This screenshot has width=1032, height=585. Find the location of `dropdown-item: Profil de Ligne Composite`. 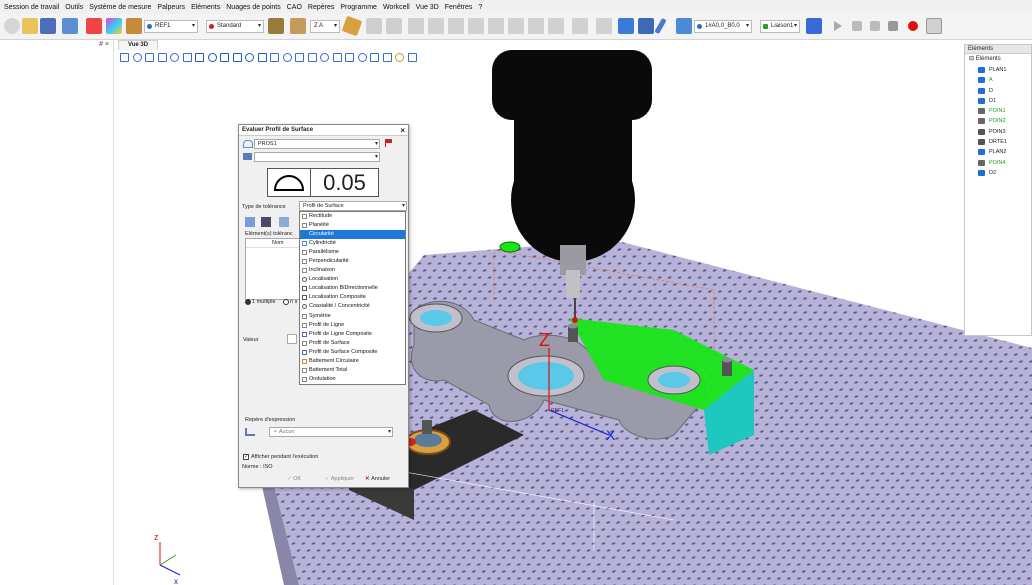

dropdown-item: Profil de Ligne Composite is located at coordinates (352, 334).